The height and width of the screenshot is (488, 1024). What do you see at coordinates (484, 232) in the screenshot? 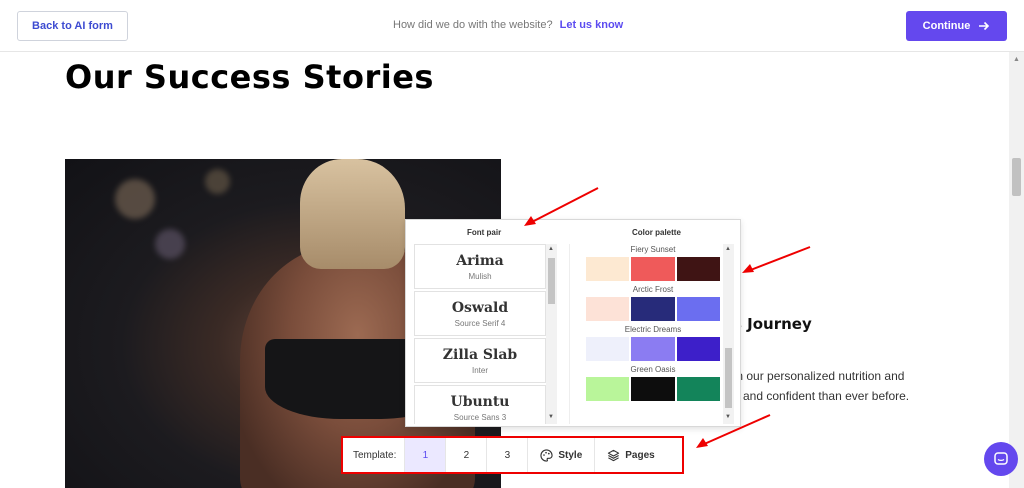
I see `font-pair-header: Font pair` at bounding box center [484, 232].